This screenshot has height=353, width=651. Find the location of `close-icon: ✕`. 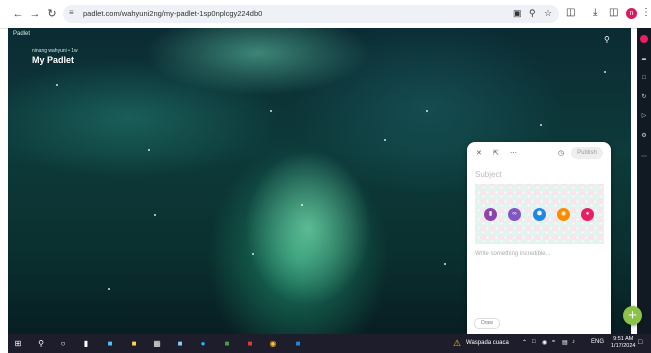

close-icon: ✕ is located at coordinates (479, 153).